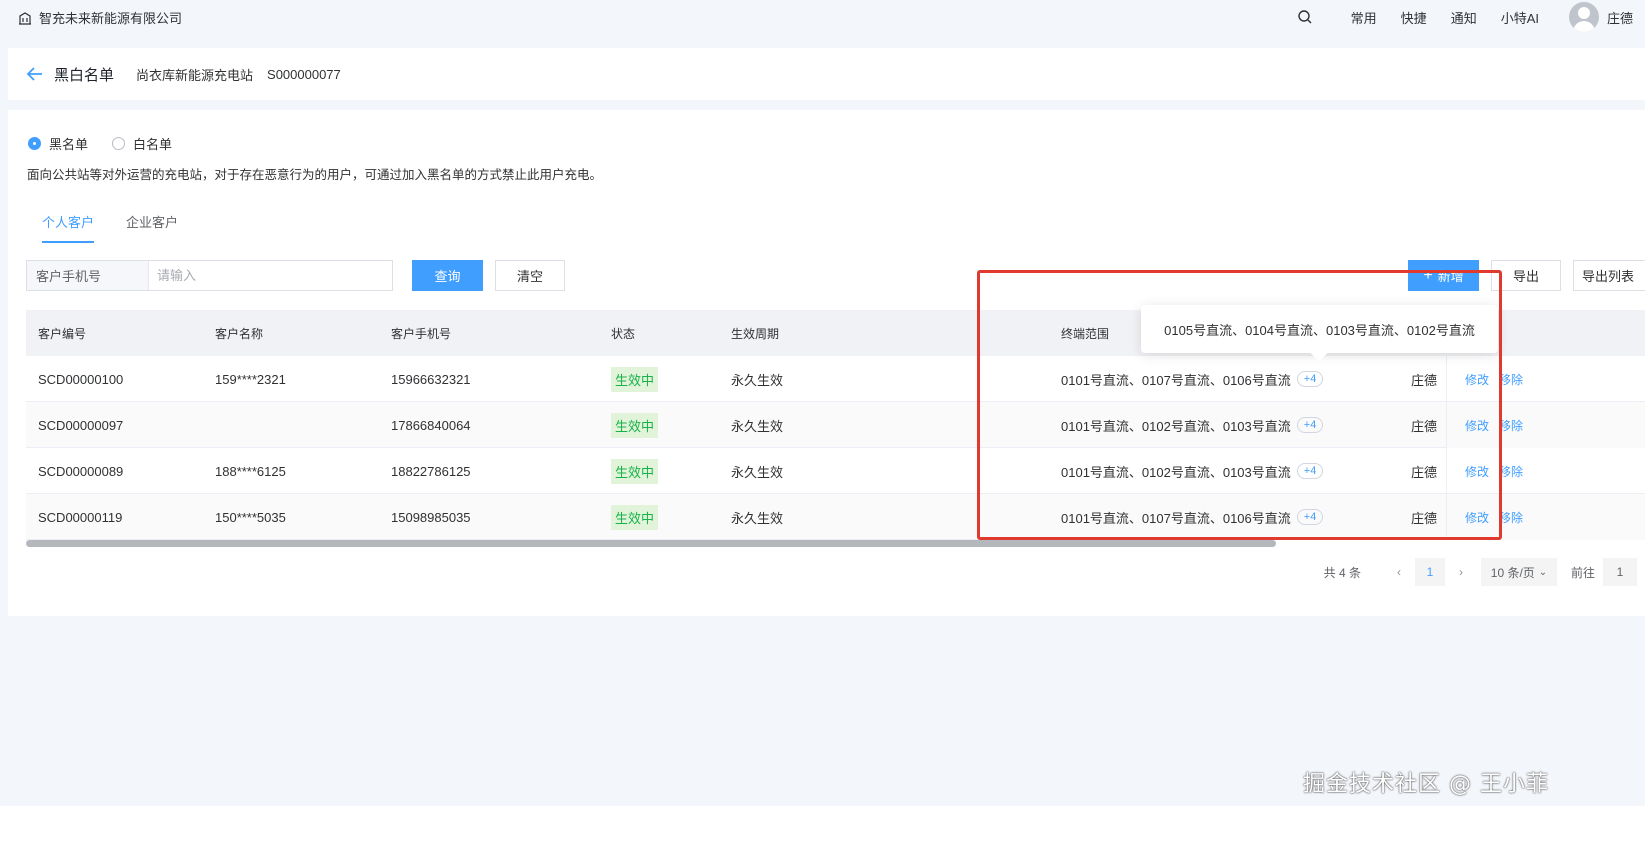 This screenshot has width=1645, height=857. Describe the element at coordinates (250, 379) in the screenshot. I see `customer-name: 159****2321` at that location.